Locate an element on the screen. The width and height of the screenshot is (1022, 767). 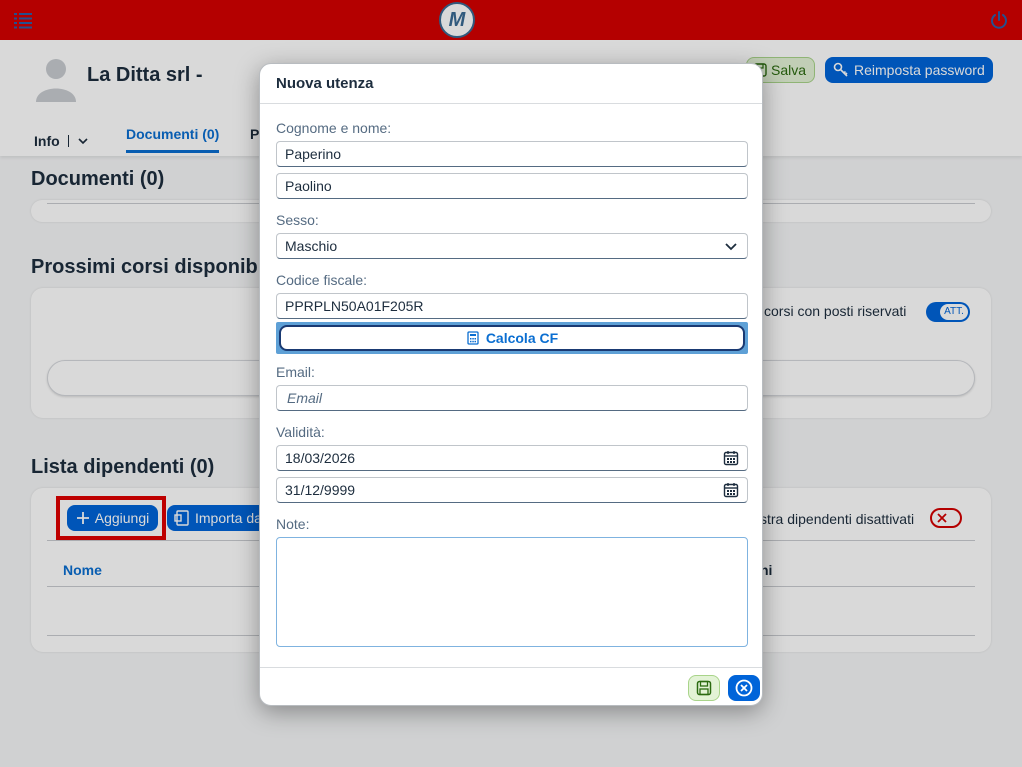
calc-cf-focus-frame: Calcola CF is located at coordinates (512, 338).